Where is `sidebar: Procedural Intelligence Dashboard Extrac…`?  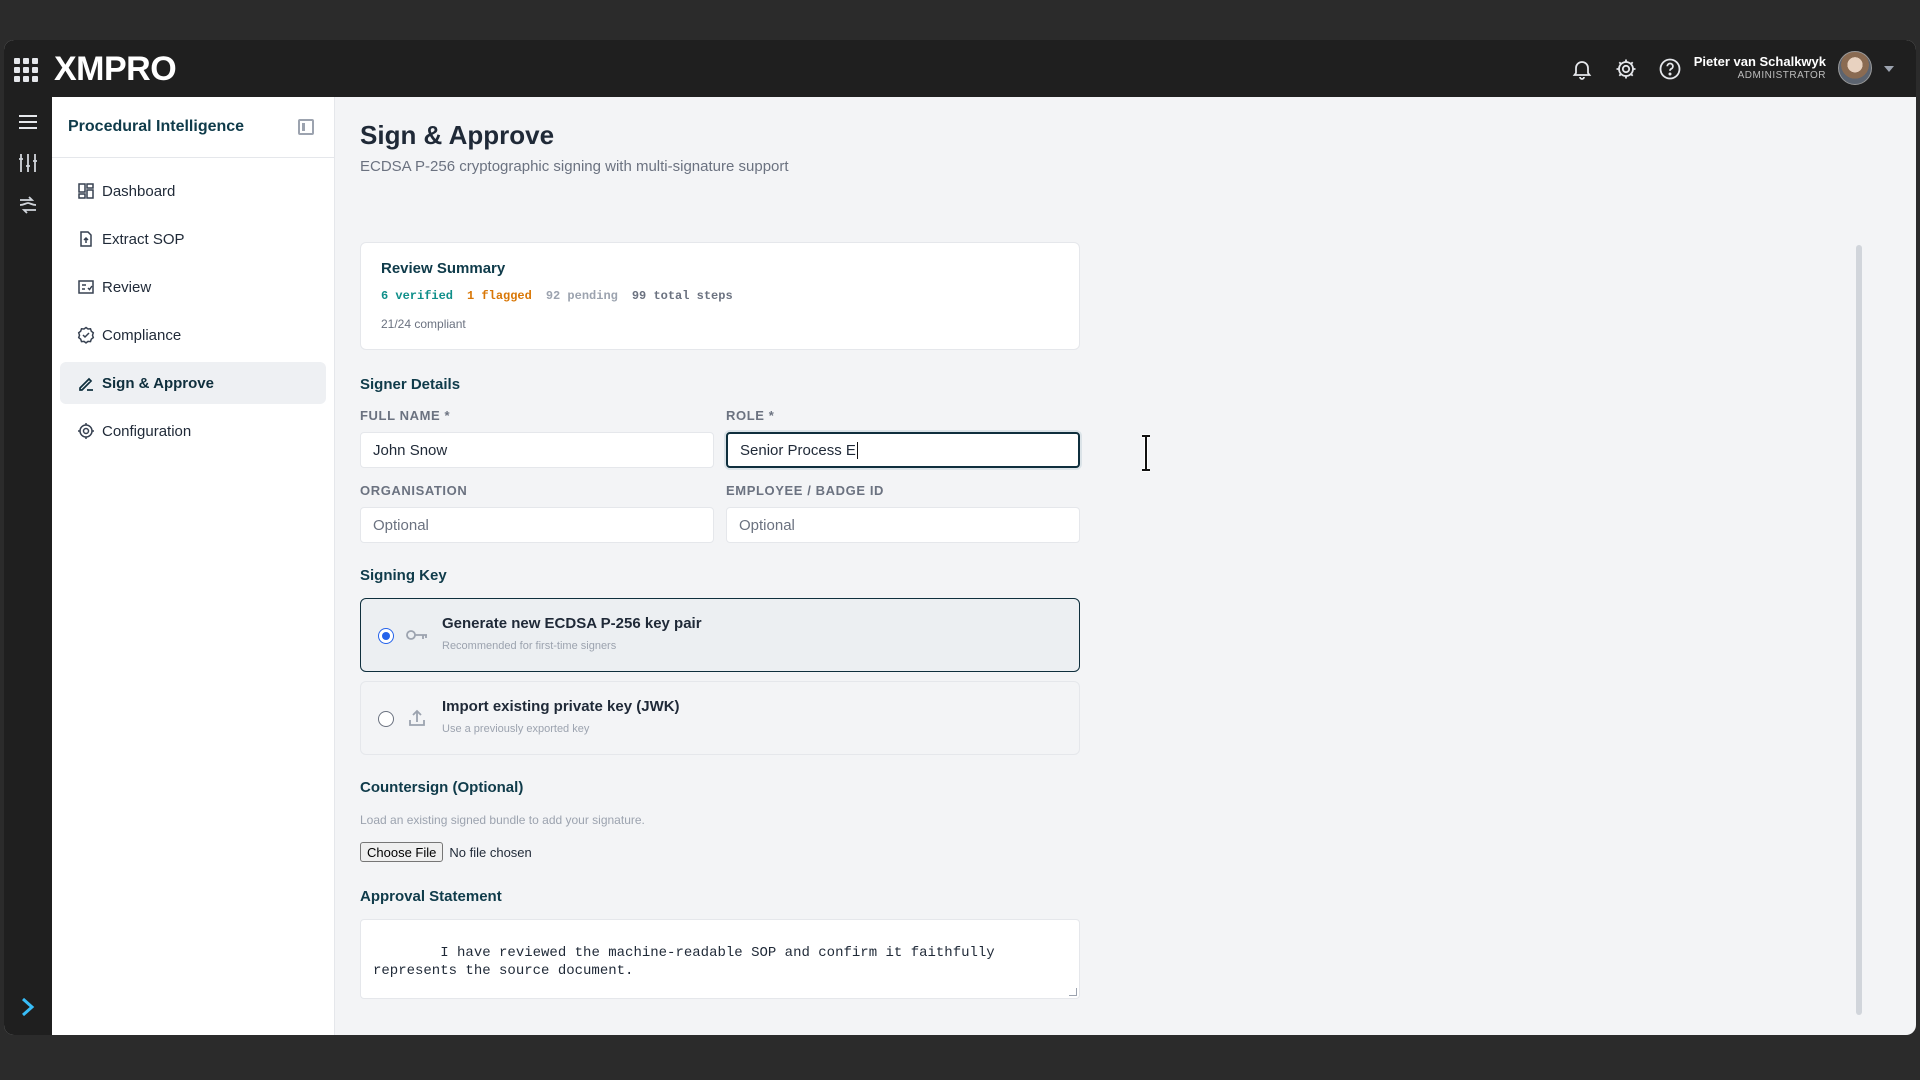 sidebar: Procedural Intelligence Dashboard Extrac… is located at coordinates (193, 566).